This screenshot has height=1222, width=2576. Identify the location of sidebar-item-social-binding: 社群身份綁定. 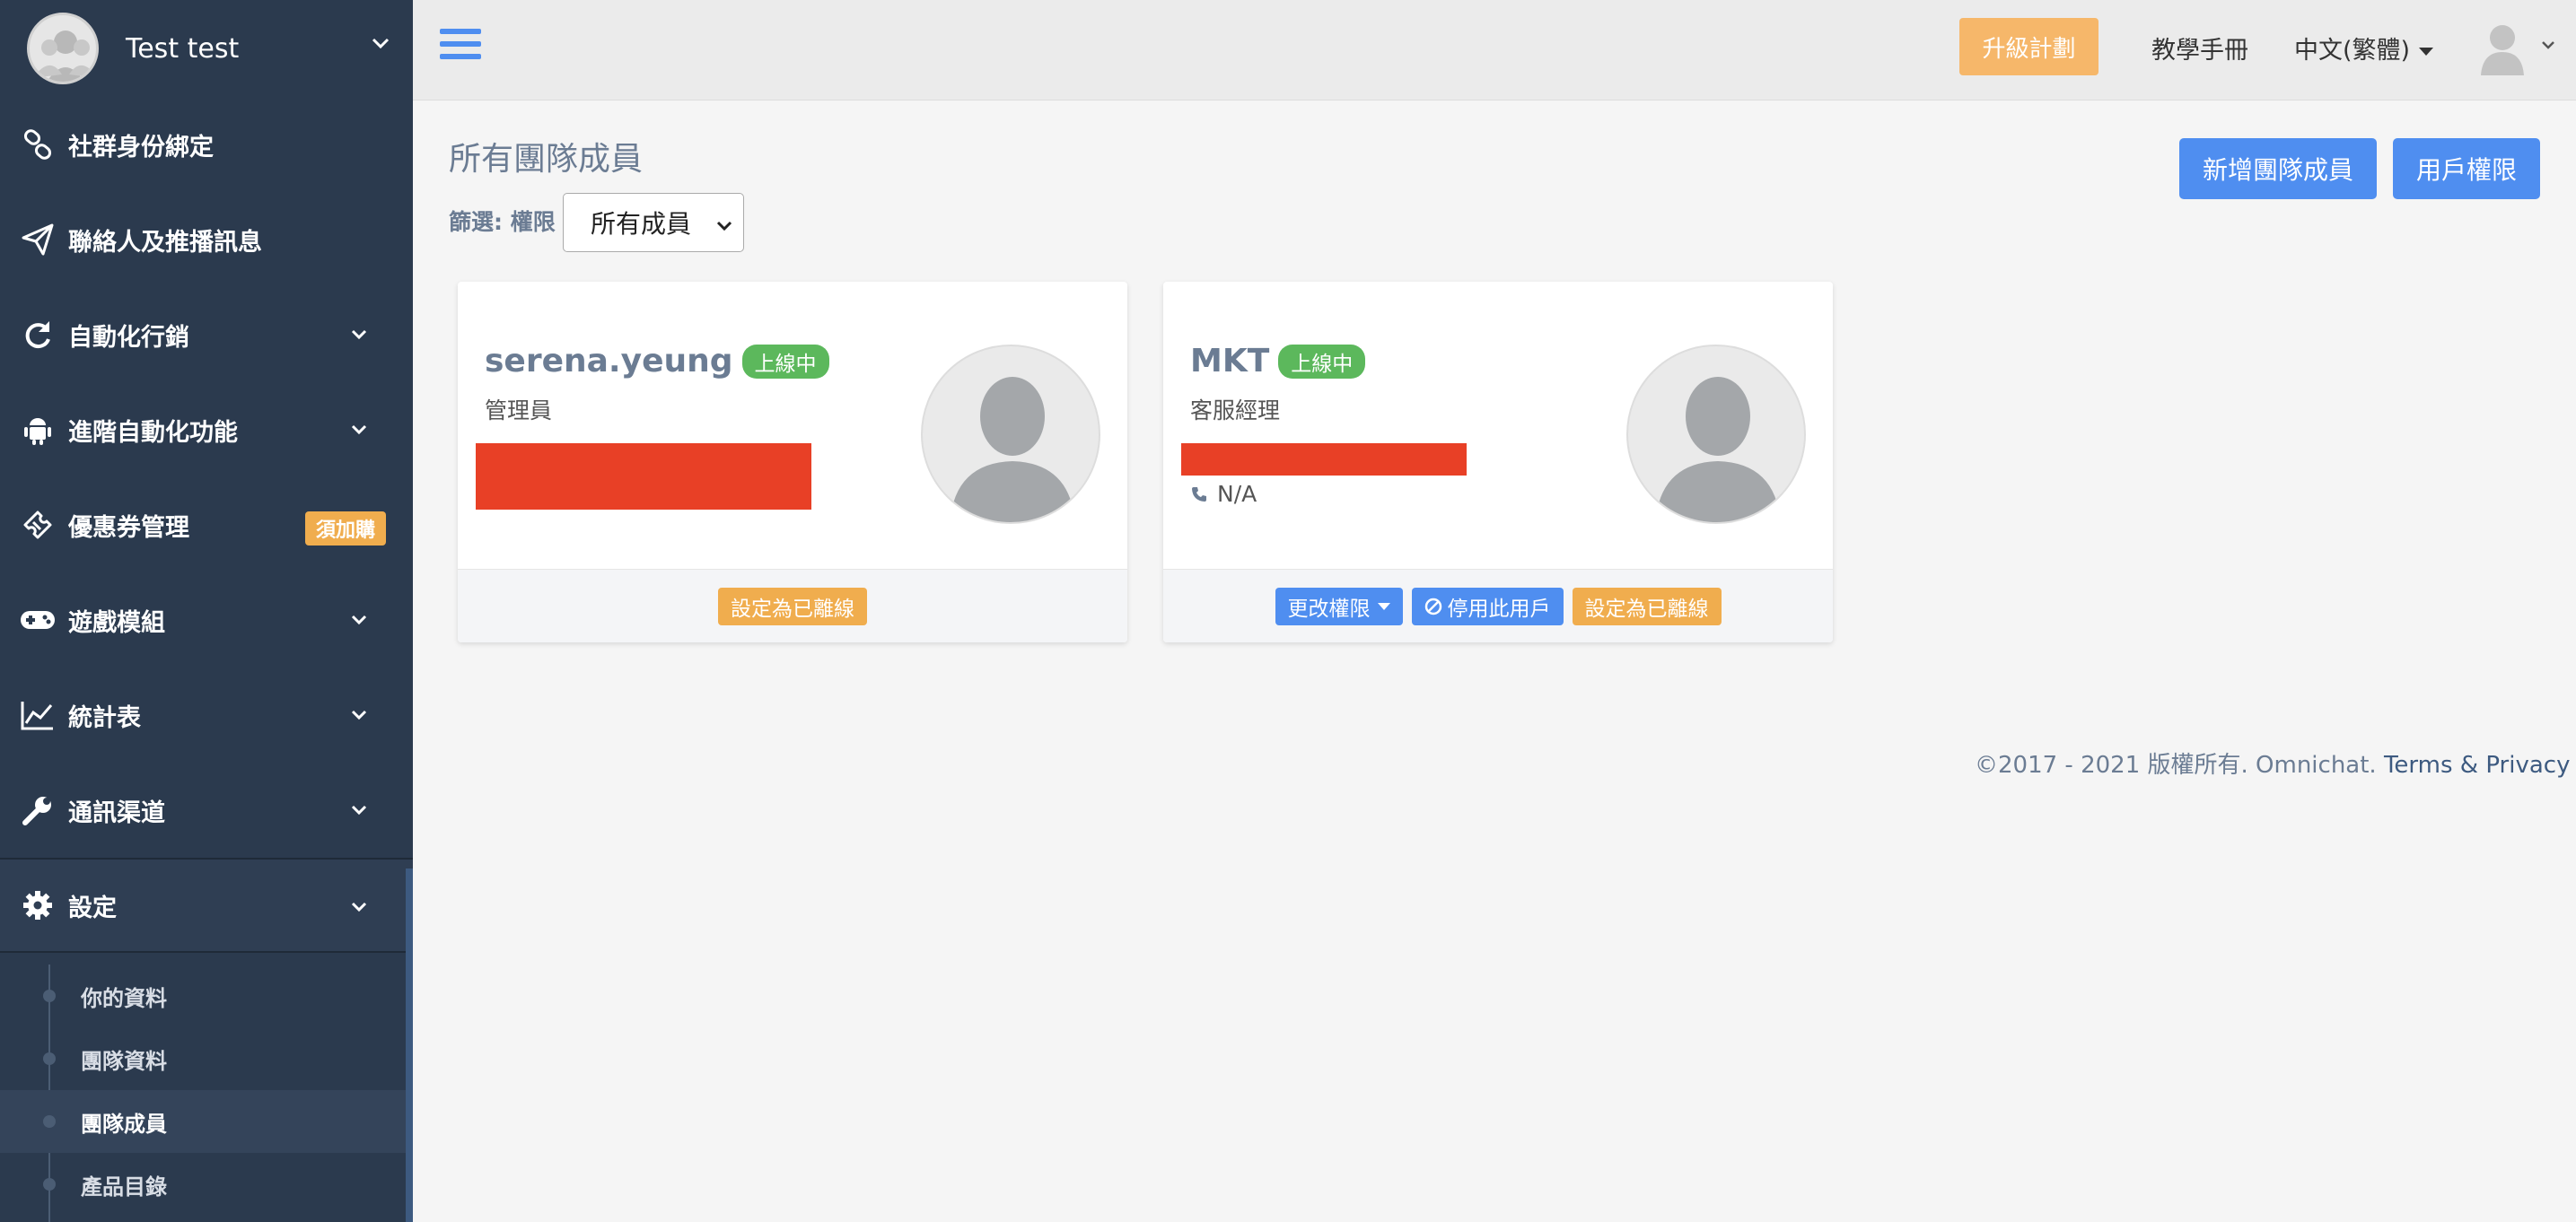
(206, 144).